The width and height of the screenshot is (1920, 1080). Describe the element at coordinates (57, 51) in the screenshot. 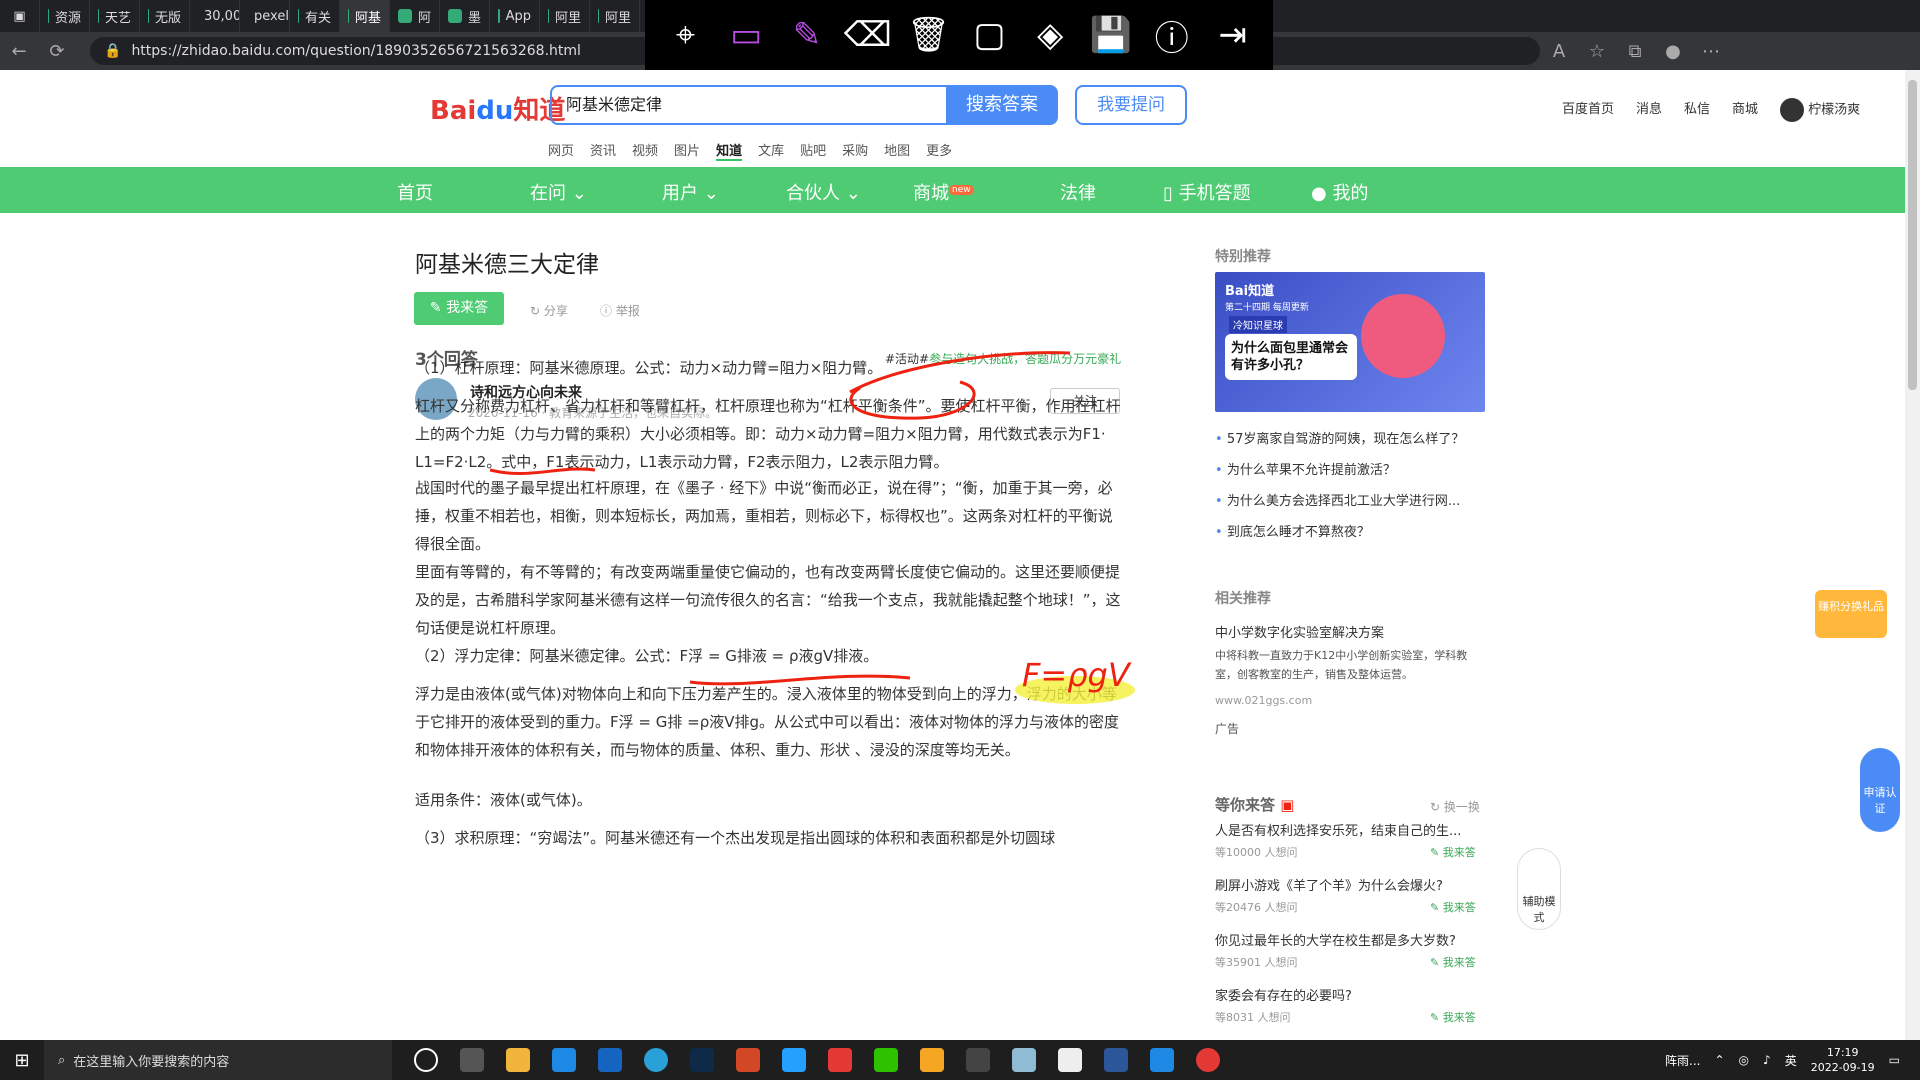

I see `reload-icon: ⟳` at that location.